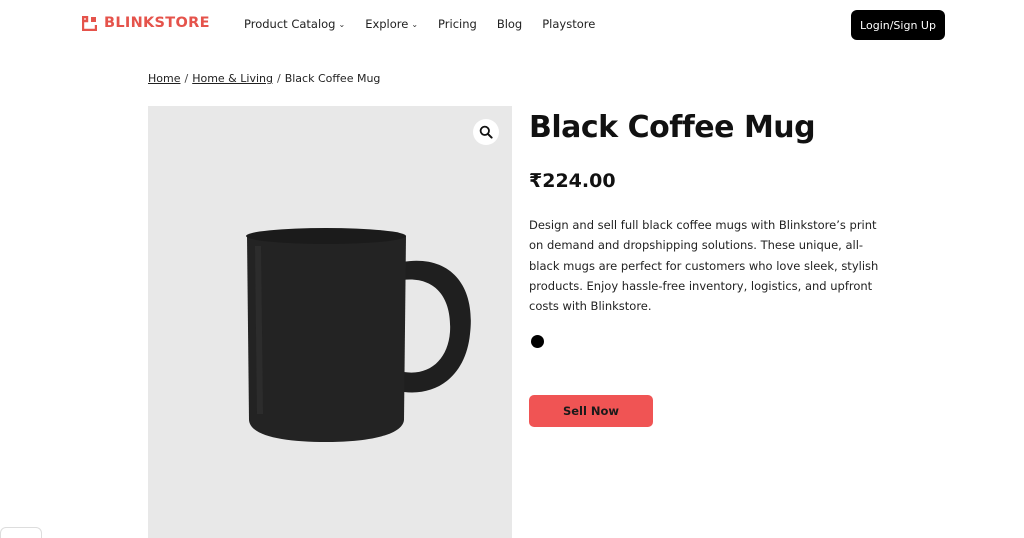 This screenshot has height=538, width=1024. I want to click on nav-playstore: Playstore, so click(568, 24).